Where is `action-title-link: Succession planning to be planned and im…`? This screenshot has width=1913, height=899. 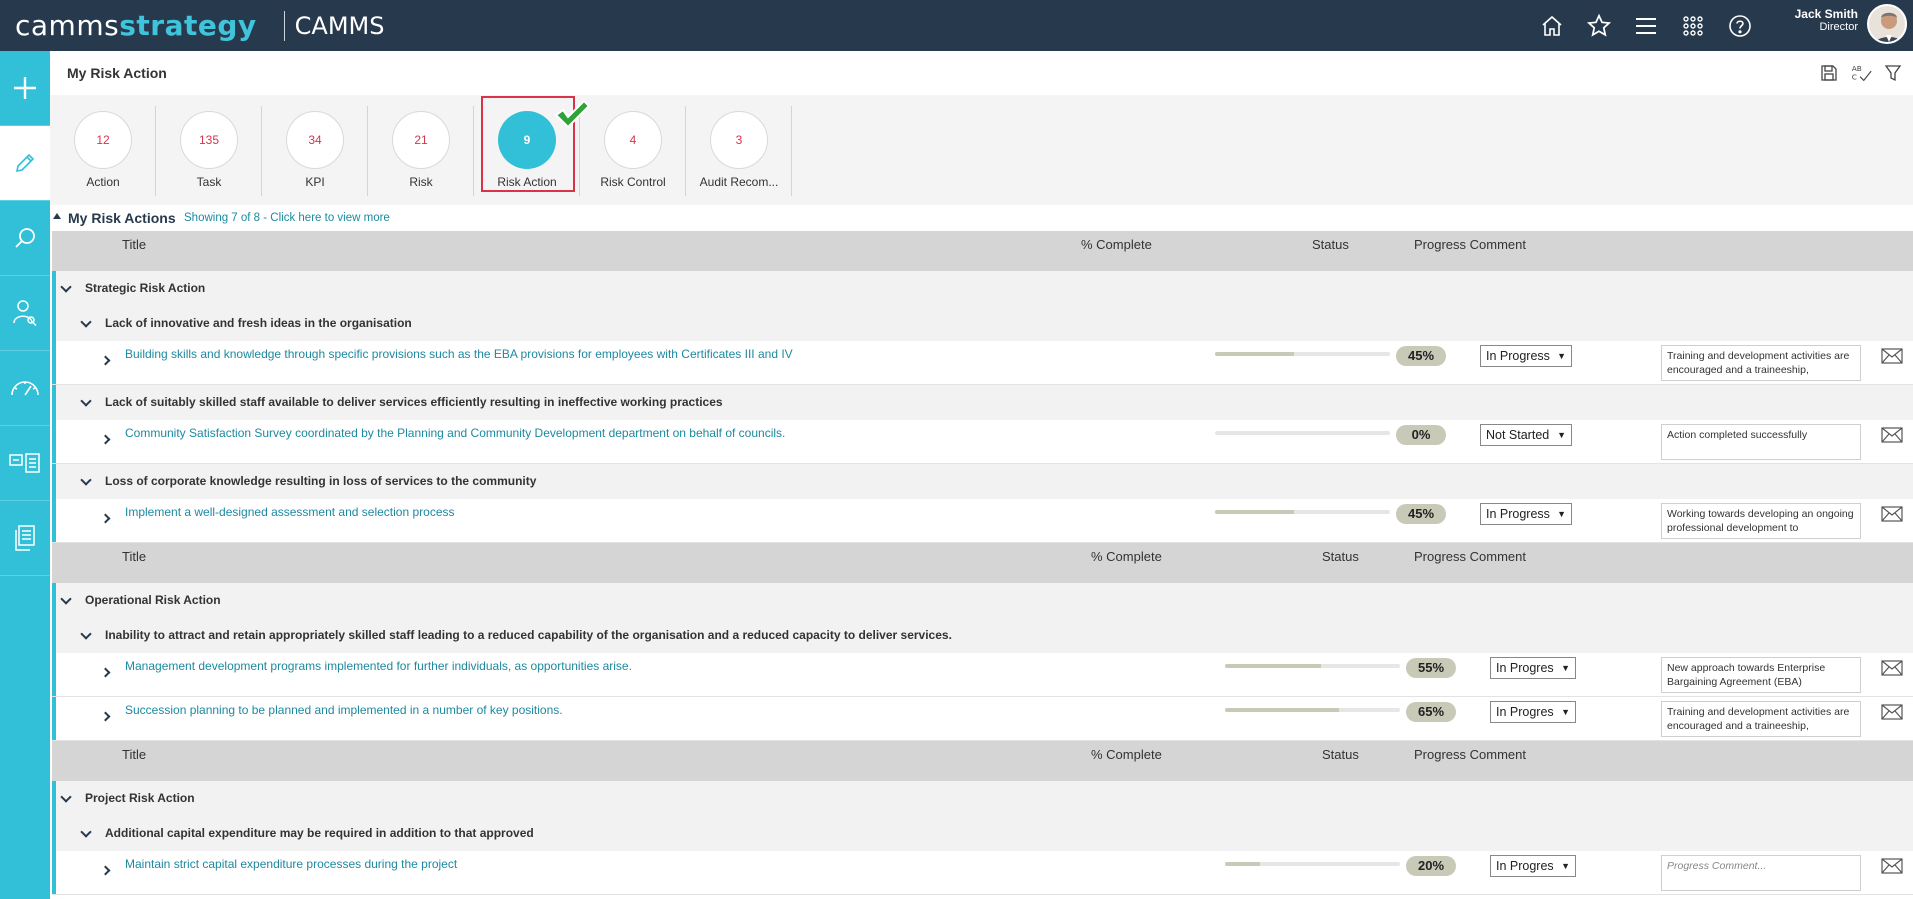
action-title-link: Succession planning to be planned and im… is located at coordinates (344, 710).